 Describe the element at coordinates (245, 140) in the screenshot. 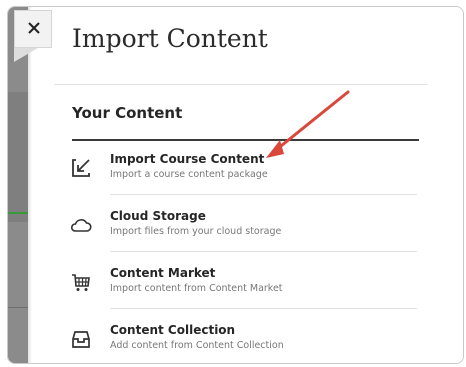

I see `section-divider` at that location.